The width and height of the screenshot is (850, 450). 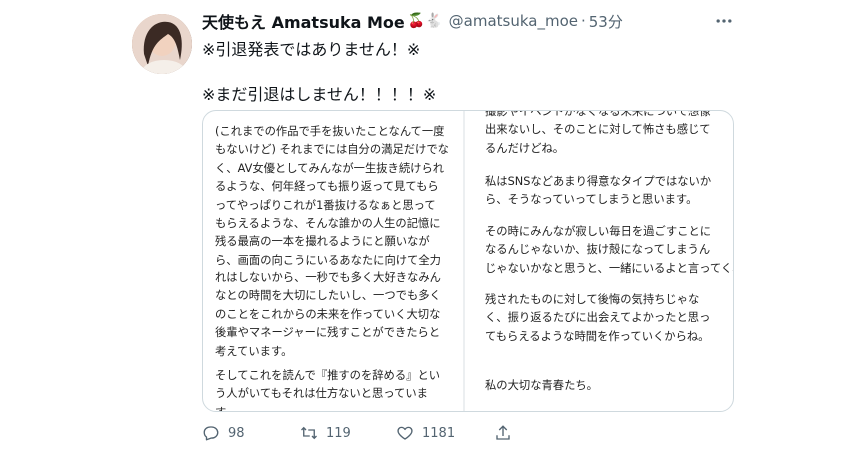 I want to click on retweet-icon, so click(x=309, y=433).